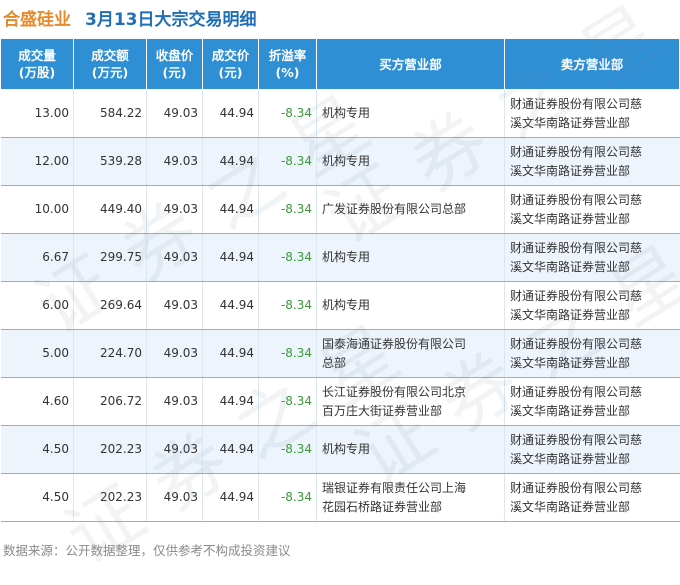  Describe the element at coordinates (37, 305) in the screenshot. I see `volume-cell: 6.00` at that location.